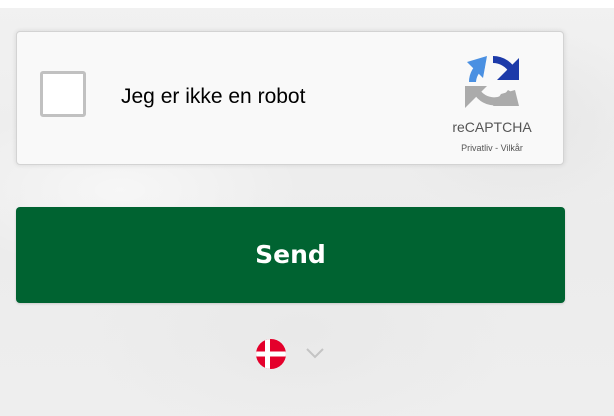 The width and height of the screenshot is (614, 416). What do you see at coordinates (315, 353) in the screenshot?
I see `chevron-down-icon` at bounding box center [315, 353].